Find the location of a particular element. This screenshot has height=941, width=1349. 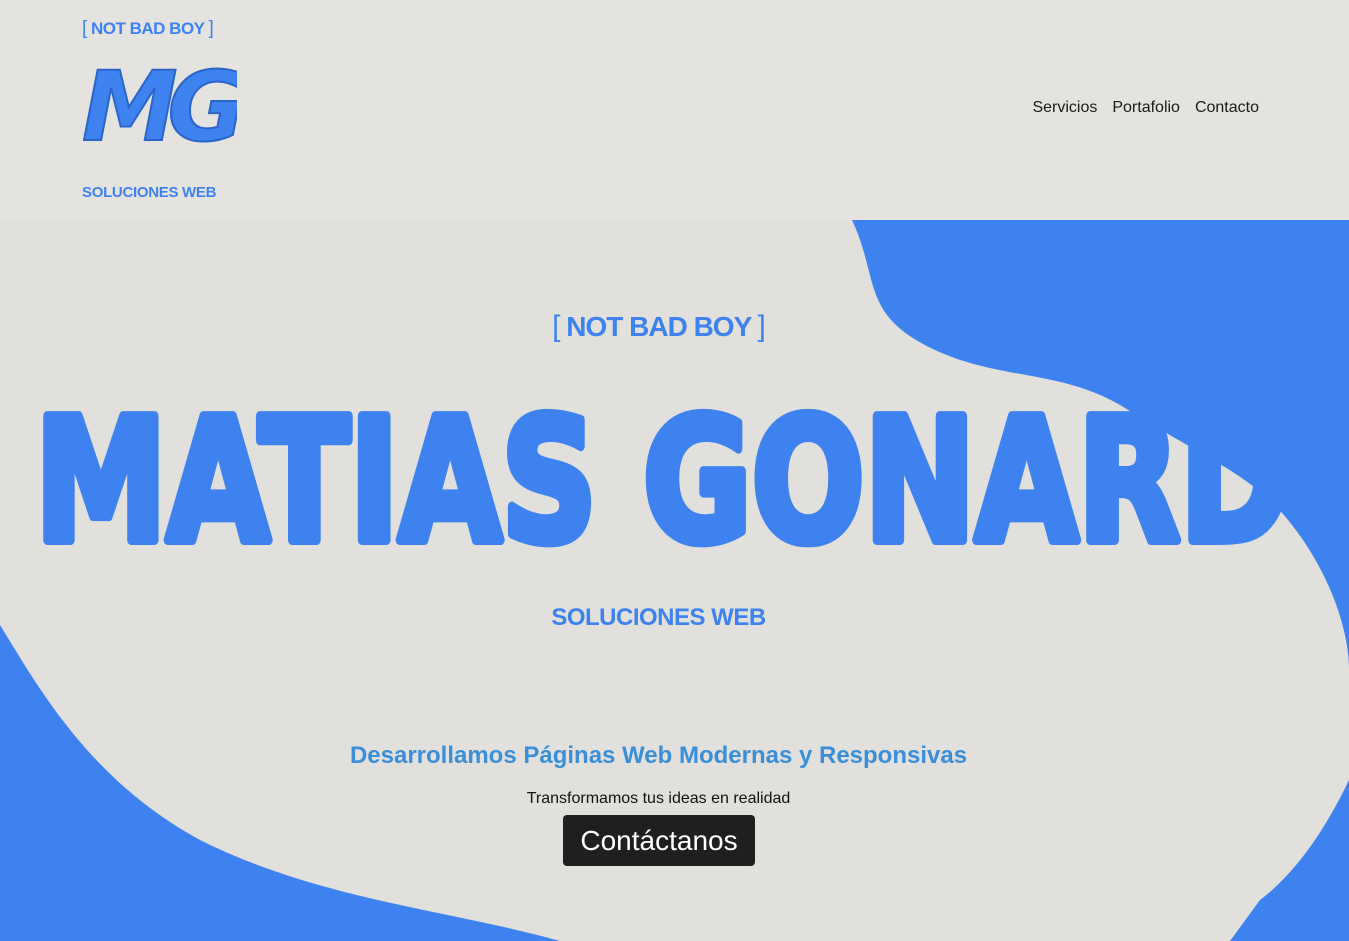

nav-link-portafolio: Portafolio is located at coordinates (1146, 108).